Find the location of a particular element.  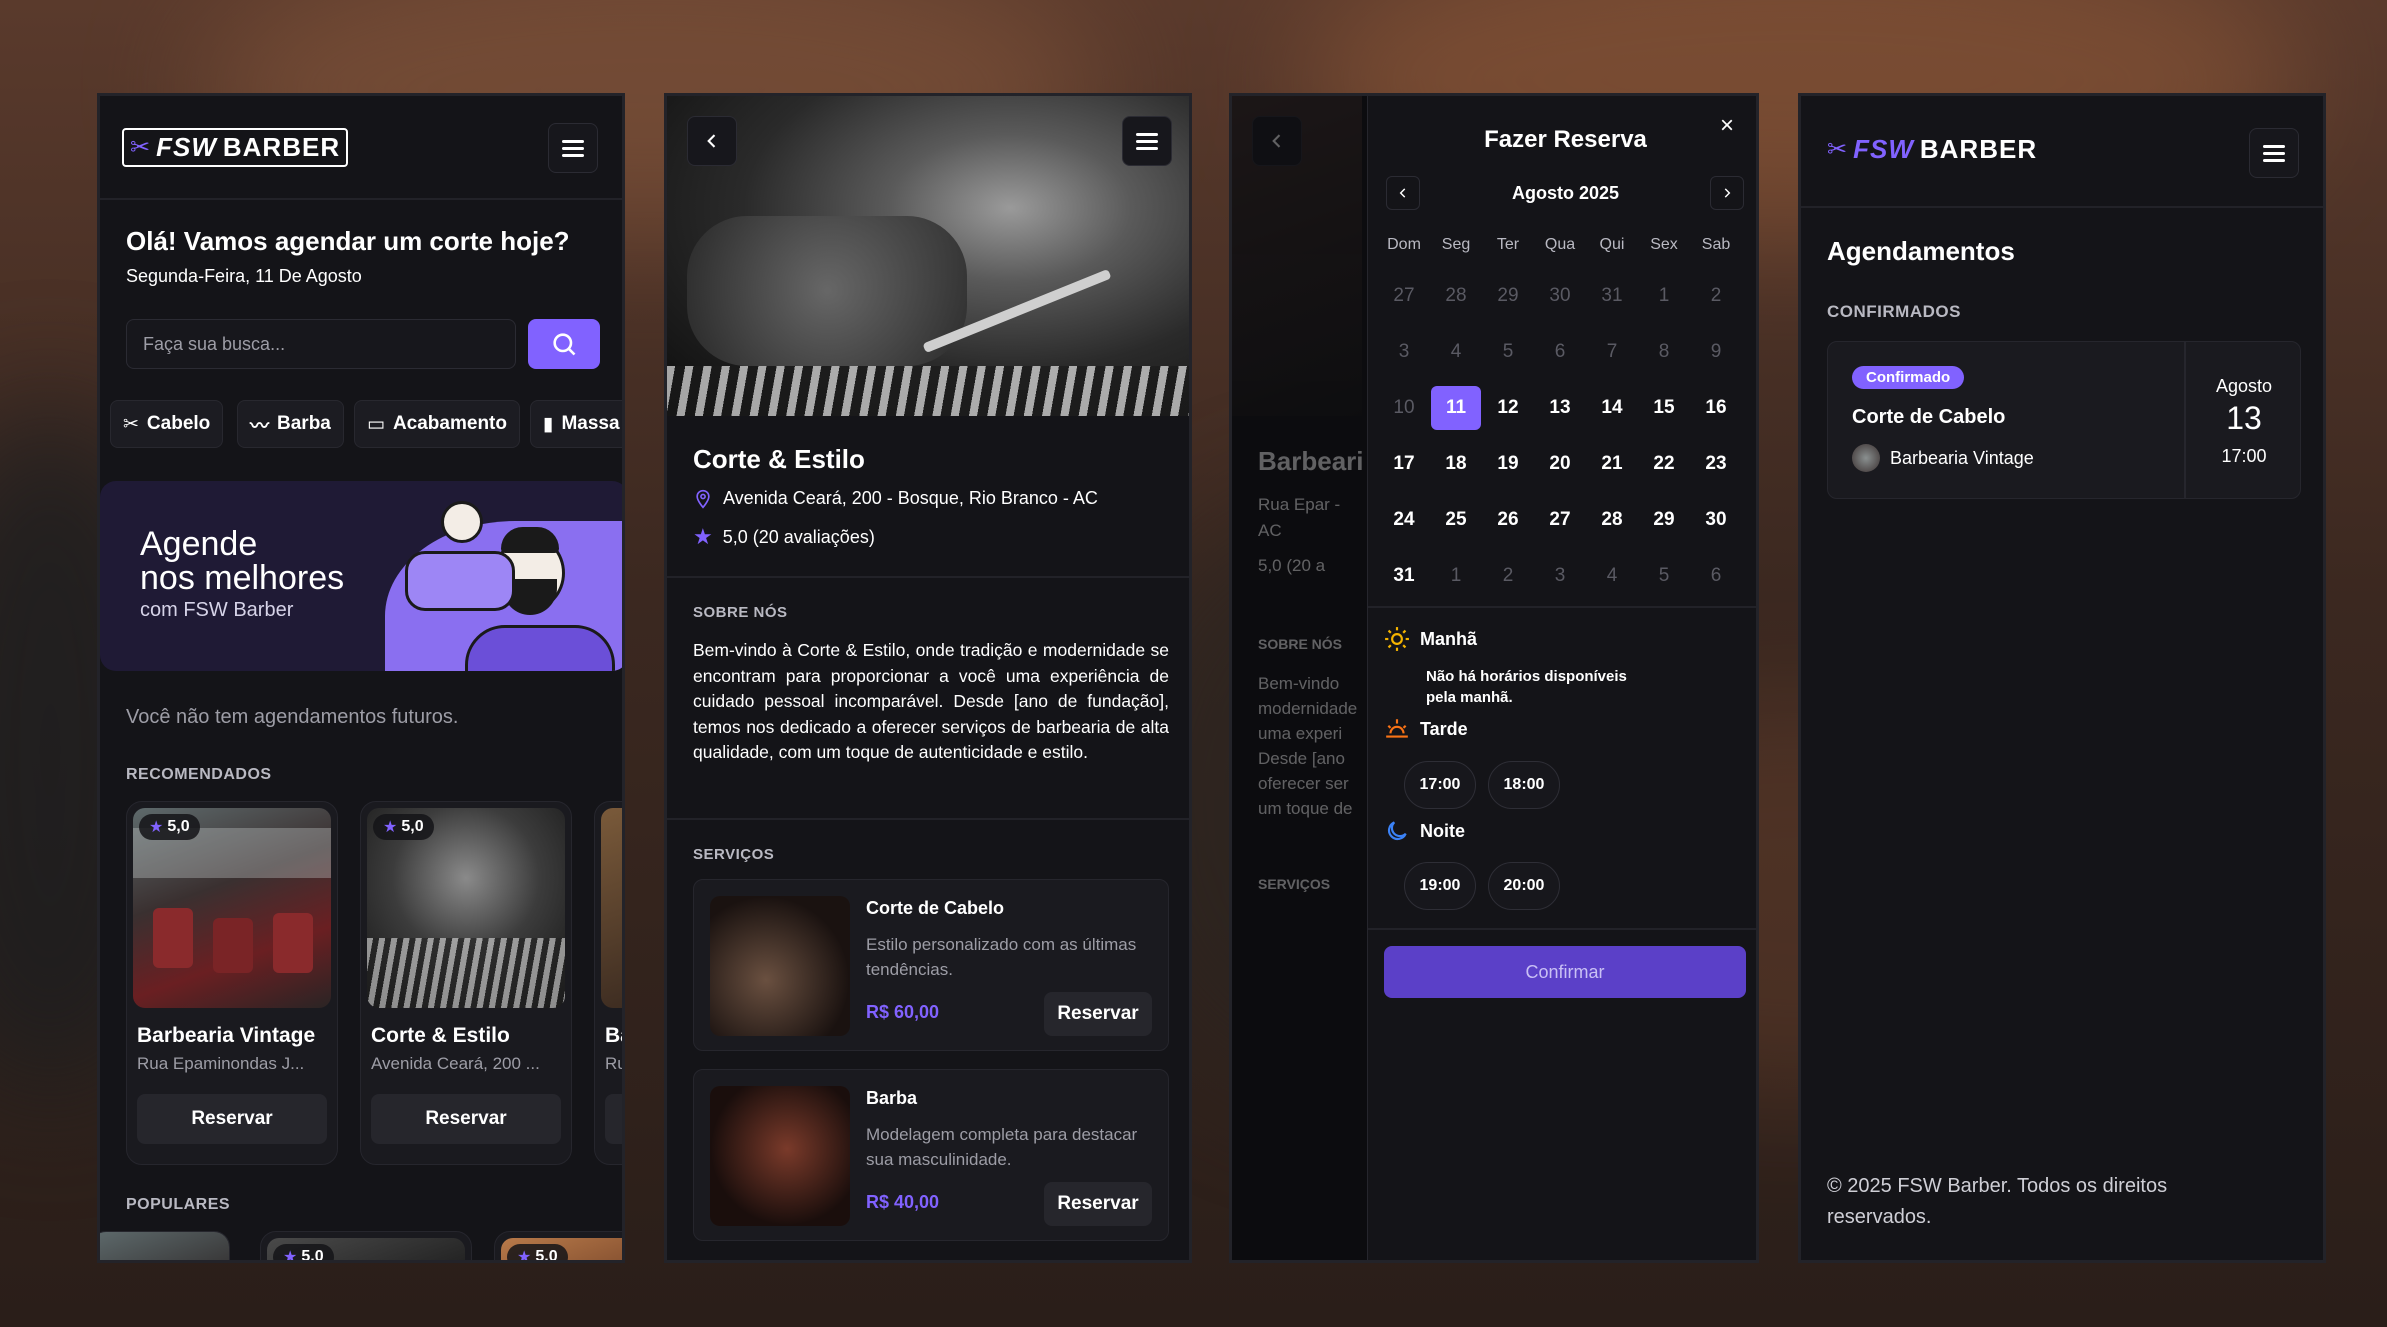

page-title: Agendamentos is located at coordinates (1921, 251).